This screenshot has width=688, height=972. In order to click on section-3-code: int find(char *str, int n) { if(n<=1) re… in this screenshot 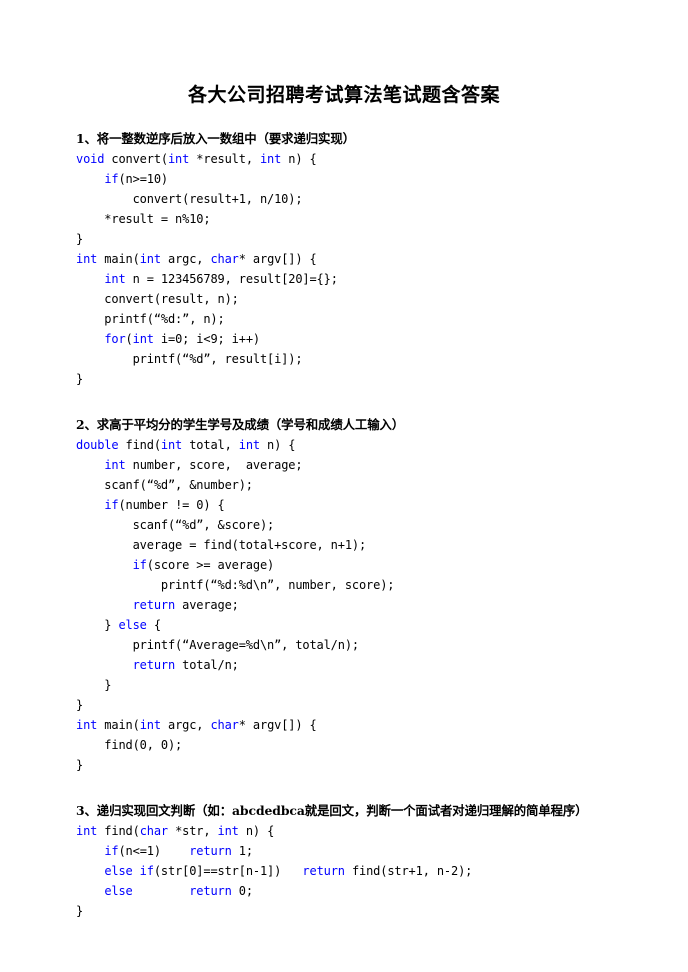, I will do `click(367, 871)`.